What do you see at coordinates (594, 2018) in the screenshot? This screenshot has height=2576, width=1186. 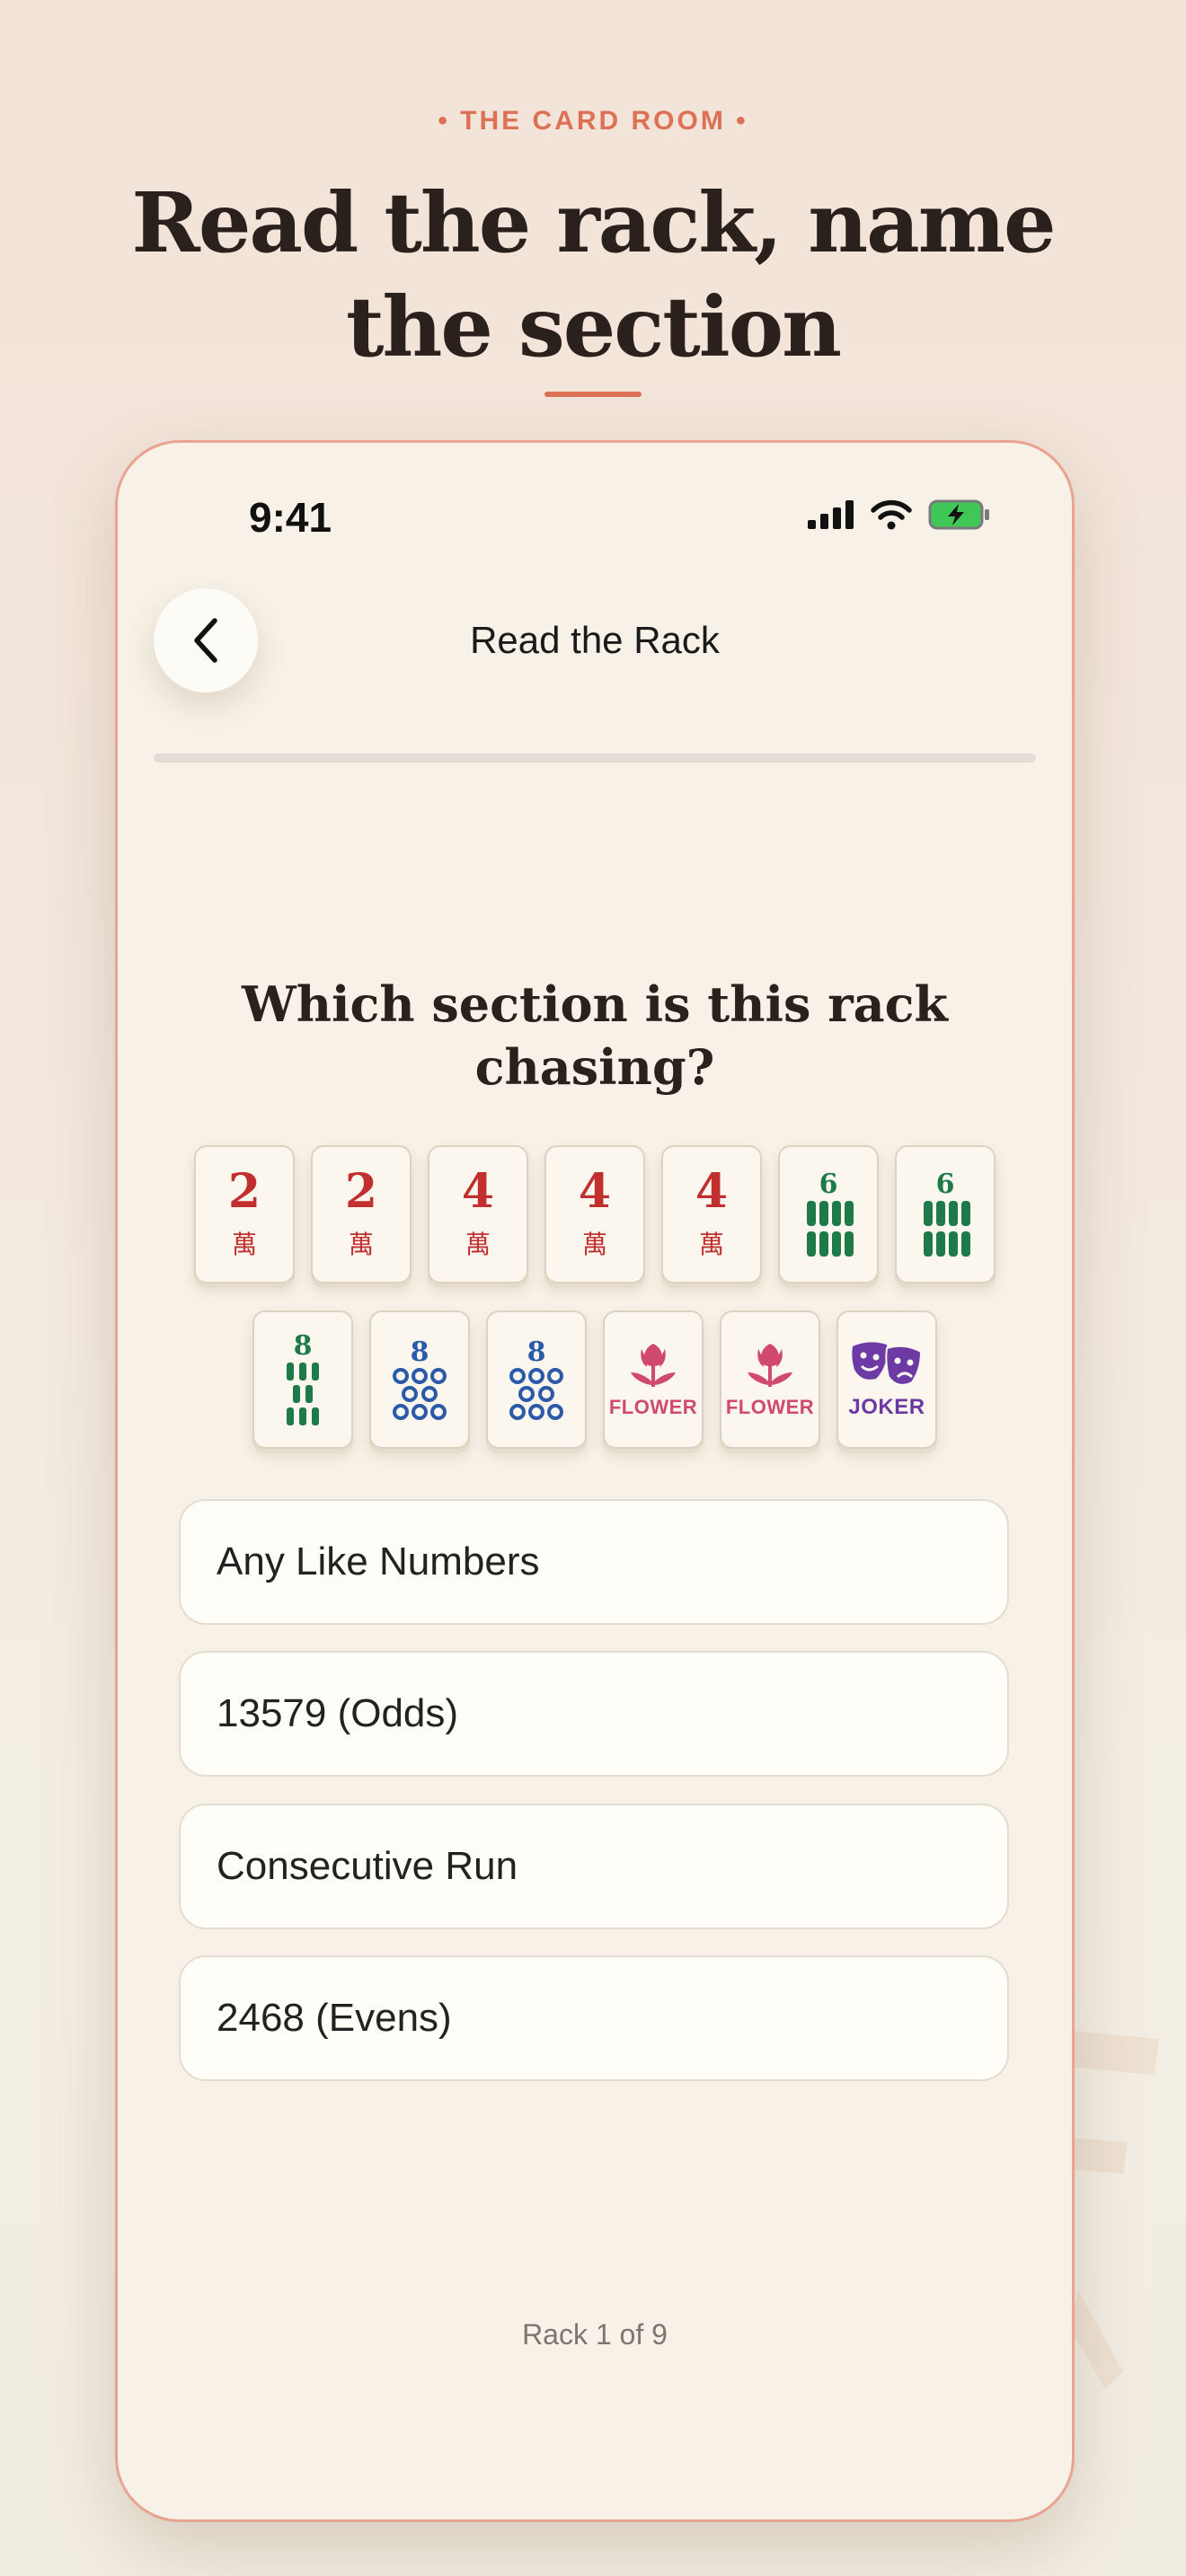 I see `answer-option: 2468 (Evens)` at bounding box center [594, 2018].